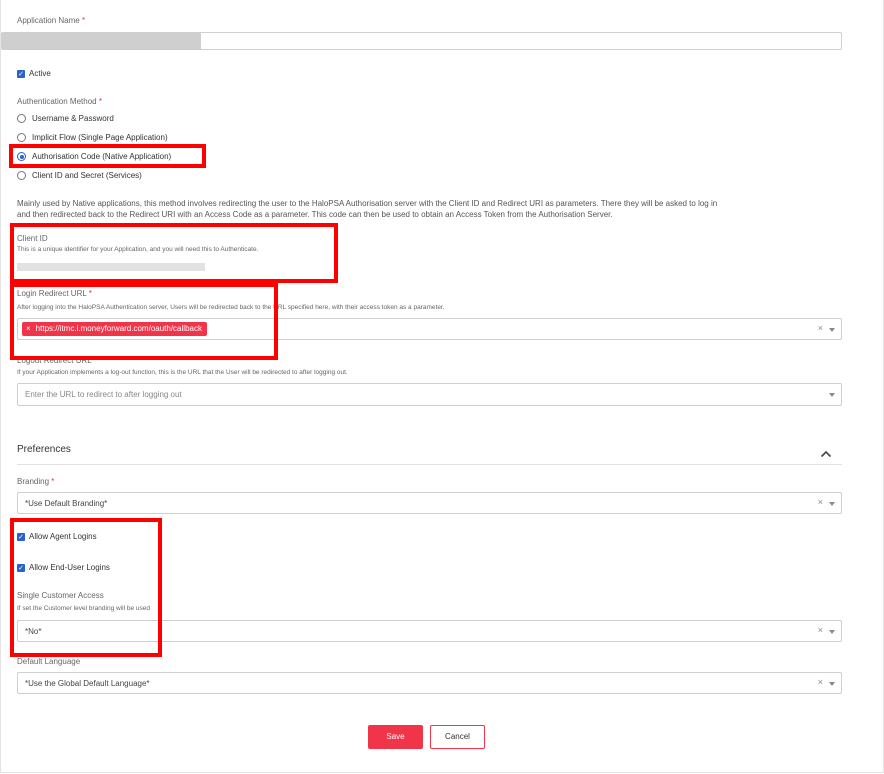  Describe the element at coordinates (21, 156) in the screenshot. I see `radio-authorisation-code` at that location.